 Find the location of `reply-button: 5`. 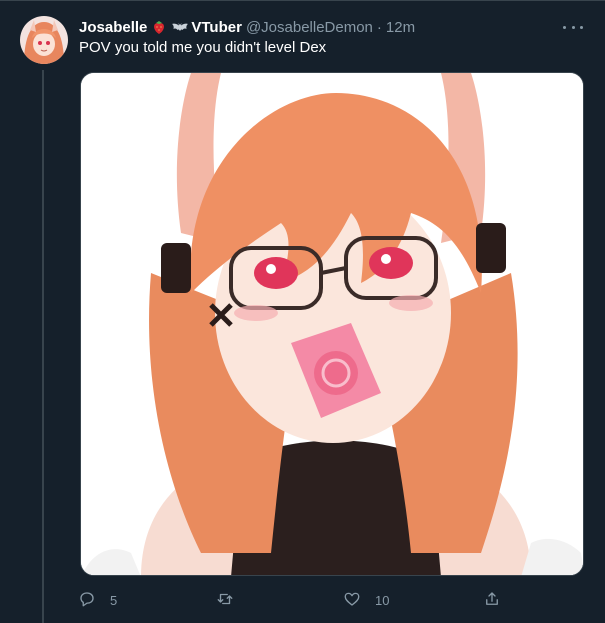

reply-button: 5 is located at coordinates (97, 600).